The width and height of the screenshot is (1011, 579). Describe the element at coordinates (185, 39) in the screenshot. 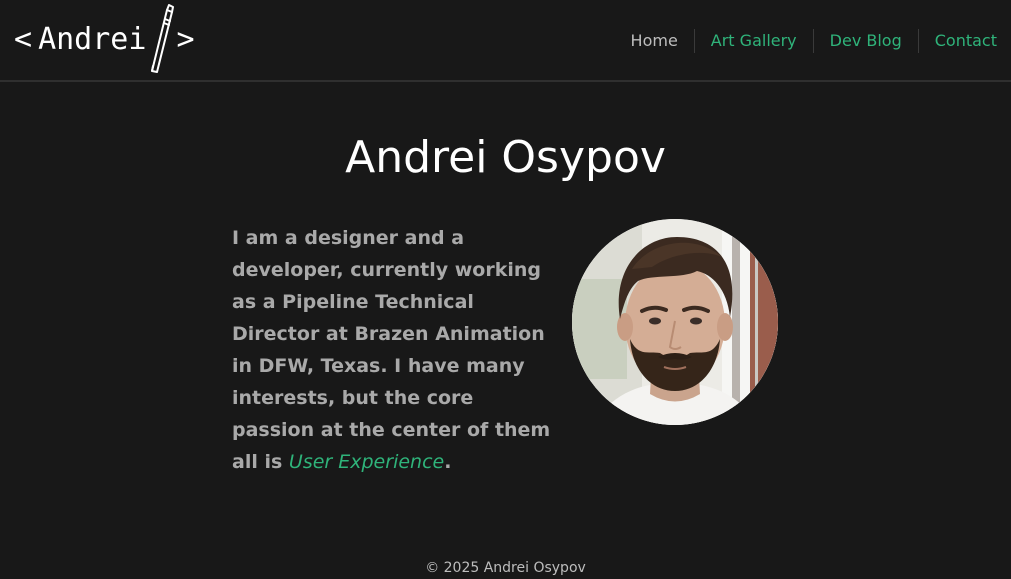

I see `logo-right-bracket: >` at that location.